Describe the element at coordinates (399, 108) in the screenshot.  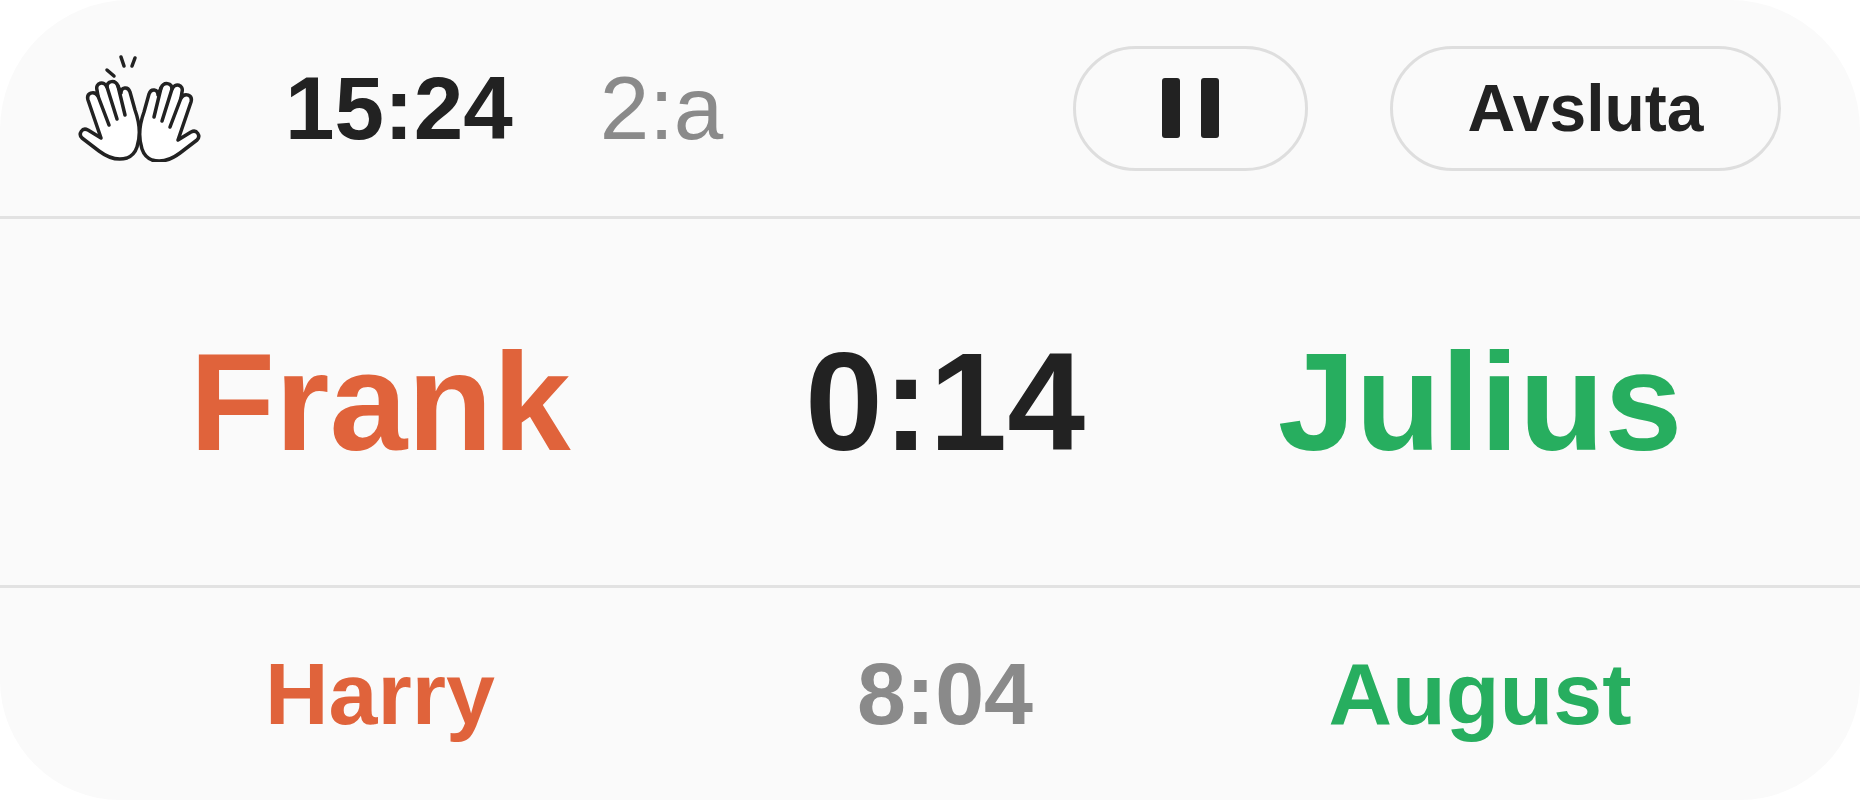
I see `clock-time: 15:24` at that location.